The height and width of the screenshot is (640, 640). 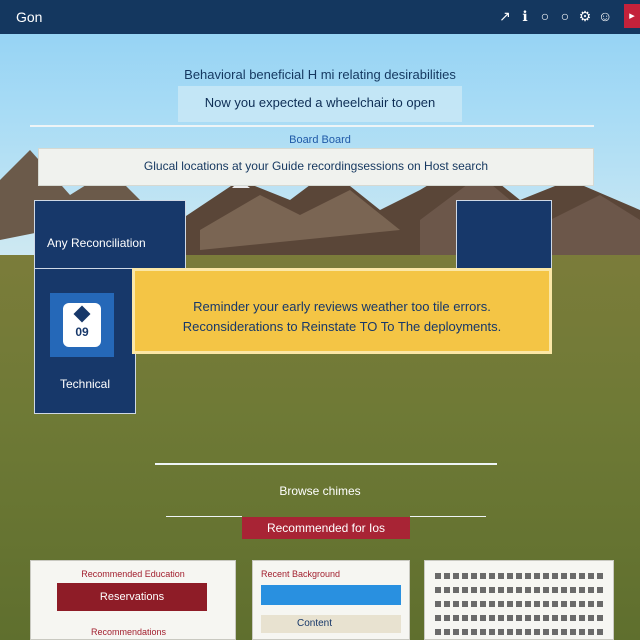 What do you see at coordinates (315, 623) in the screenshot?
I see `card-footer-label: Content` at bounding box center [315, 623].